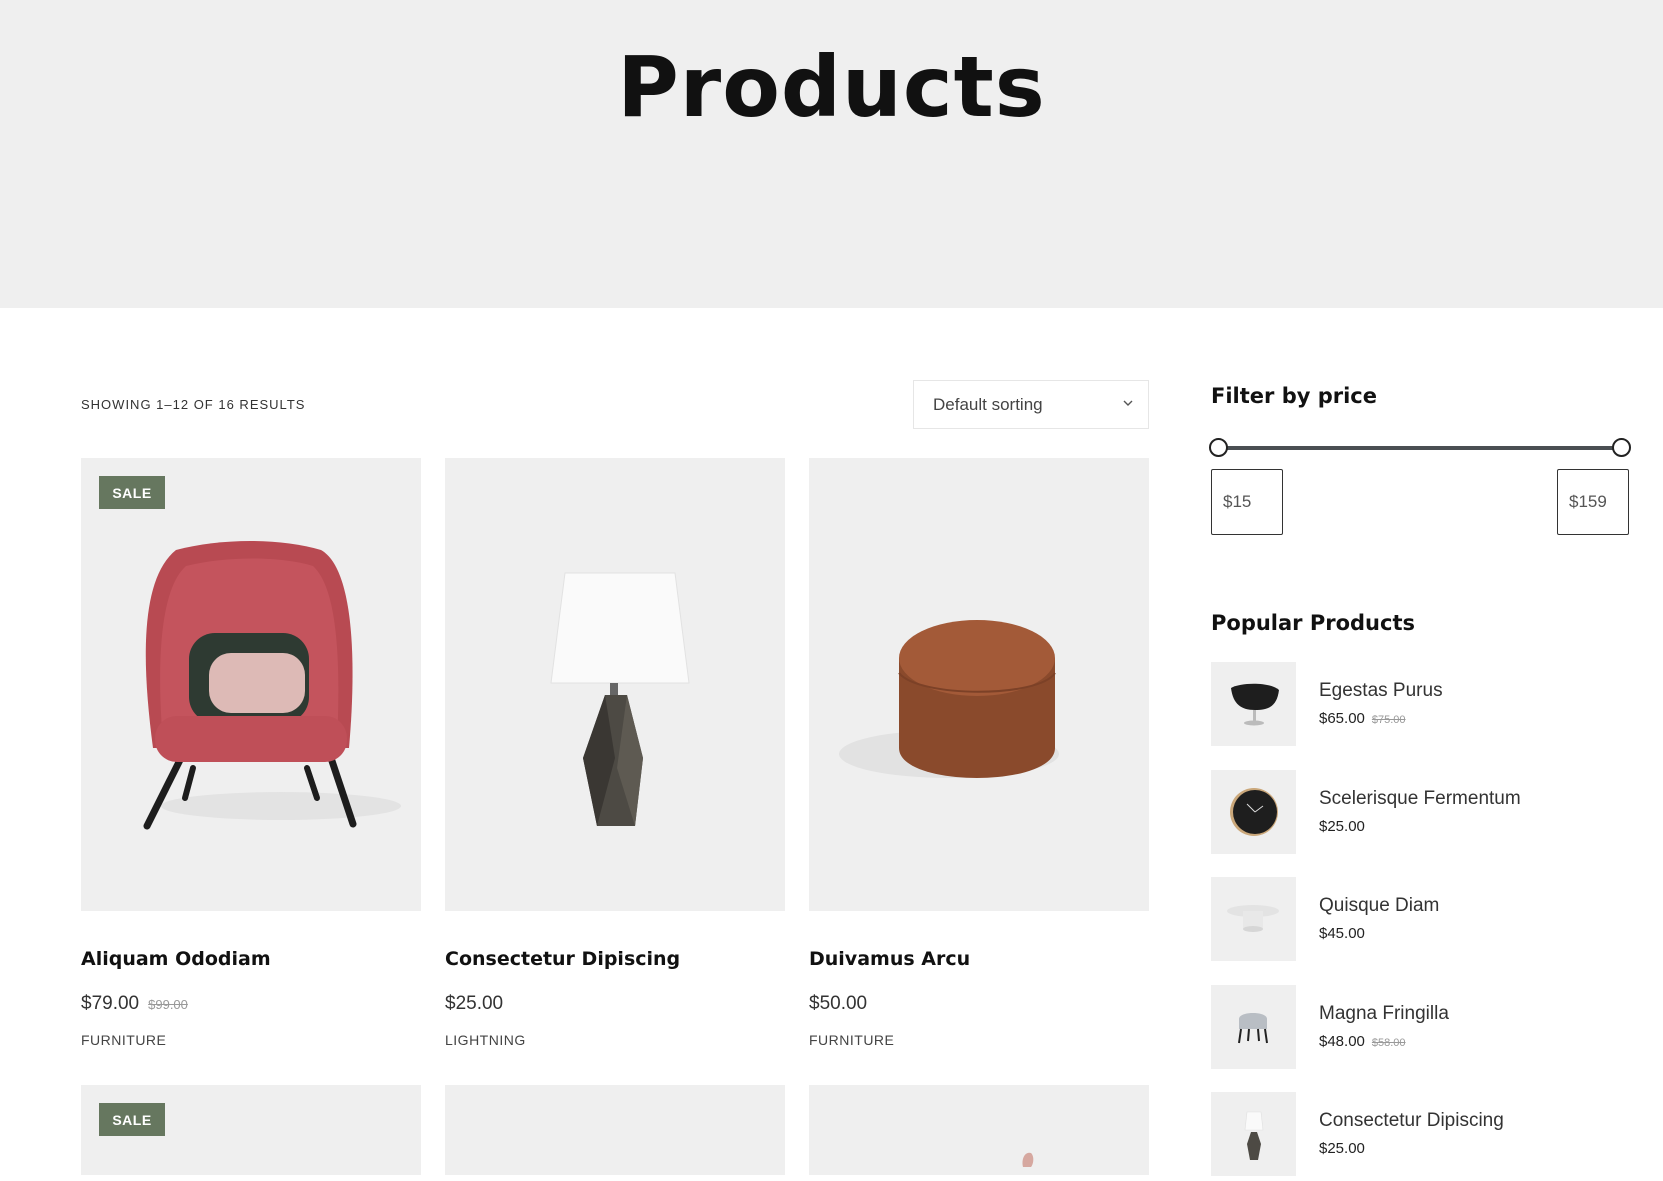  Describe the element at coordinates (1431, 919) in the screenshot. I see `popular-product-item: Quisque Diam $45.00` at that location.